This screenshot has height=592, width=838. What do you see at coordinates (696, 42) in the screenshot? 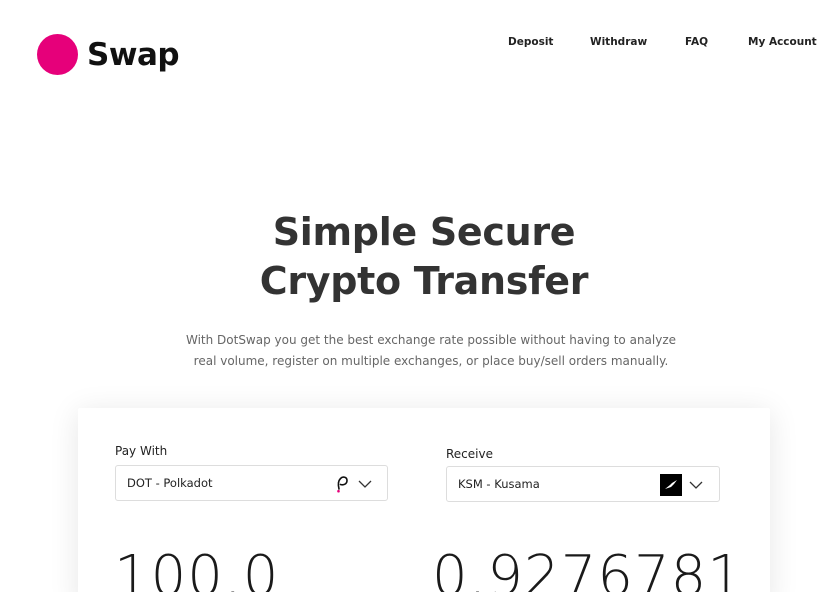
I see `nav-faq: FAQ` at bounding box center [696, 42].